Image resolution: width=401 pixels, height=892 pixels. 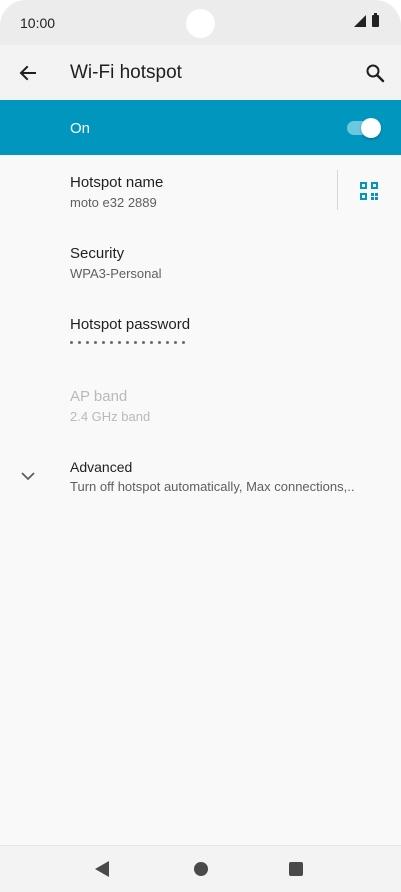 What do you see at coordinates (117, 182) in the screenshot?
I see `pref-title: Hotspot name` at bounding box center [117, 182].